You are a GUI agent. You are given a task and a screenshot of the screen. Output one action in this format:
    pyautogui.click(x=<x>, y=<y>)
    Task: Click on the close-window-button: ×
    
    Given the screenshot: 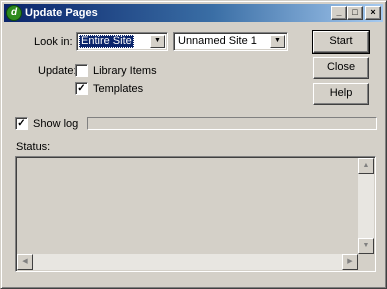 What is the action you would take?
    pyautogui.click(x=373, y=13)
    